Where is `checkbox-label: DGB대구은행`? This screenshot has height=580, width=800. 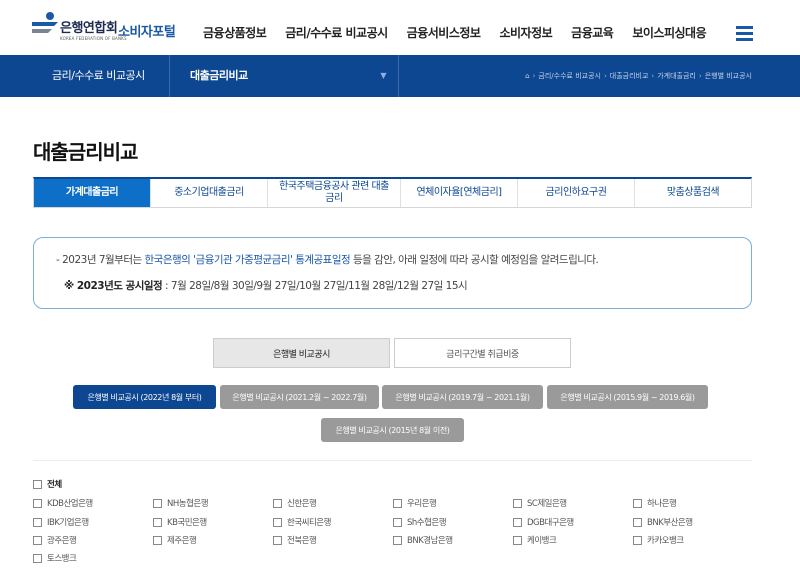 checkbox-label: DGB대구은행 is located at coordinates (550, 523).